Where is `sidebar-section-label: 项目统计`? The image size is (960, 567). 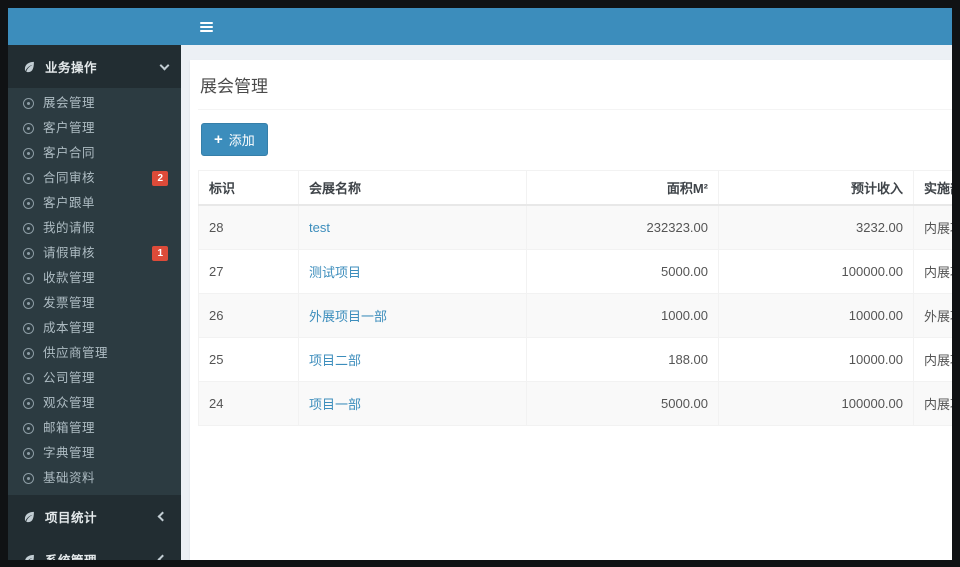
sidebar-section-label: 项目统计 is located at coordinates (71, 518).